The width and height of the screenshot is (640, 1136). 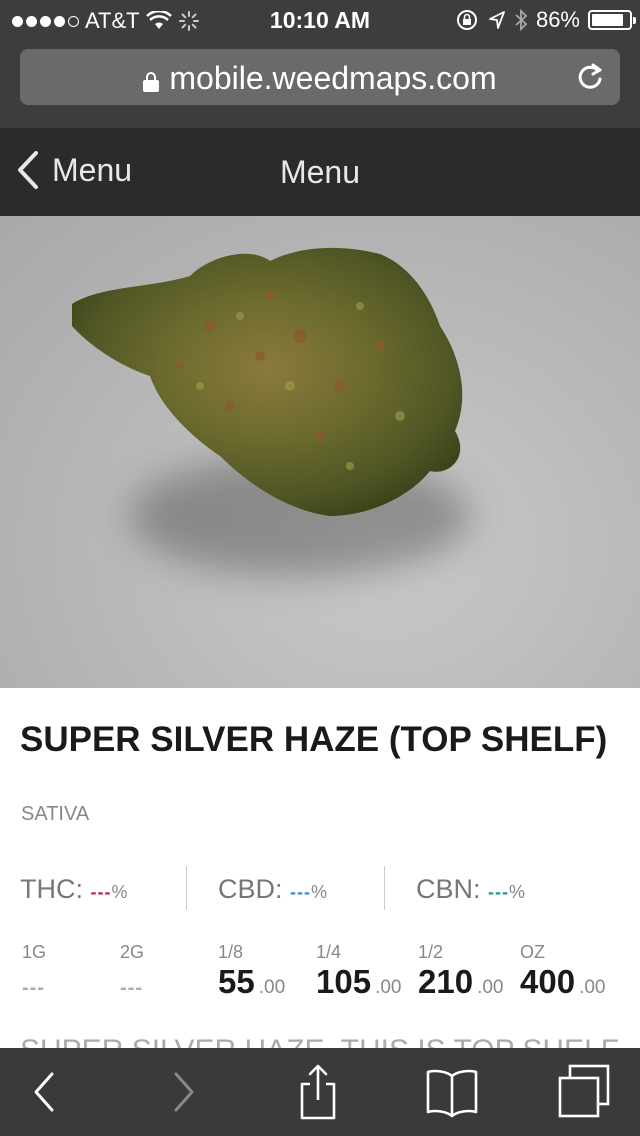 What do you see at coordinates (267, 382) in the screenshot?
I see `cannabis-bud-image` at bounding box center [267, 382].